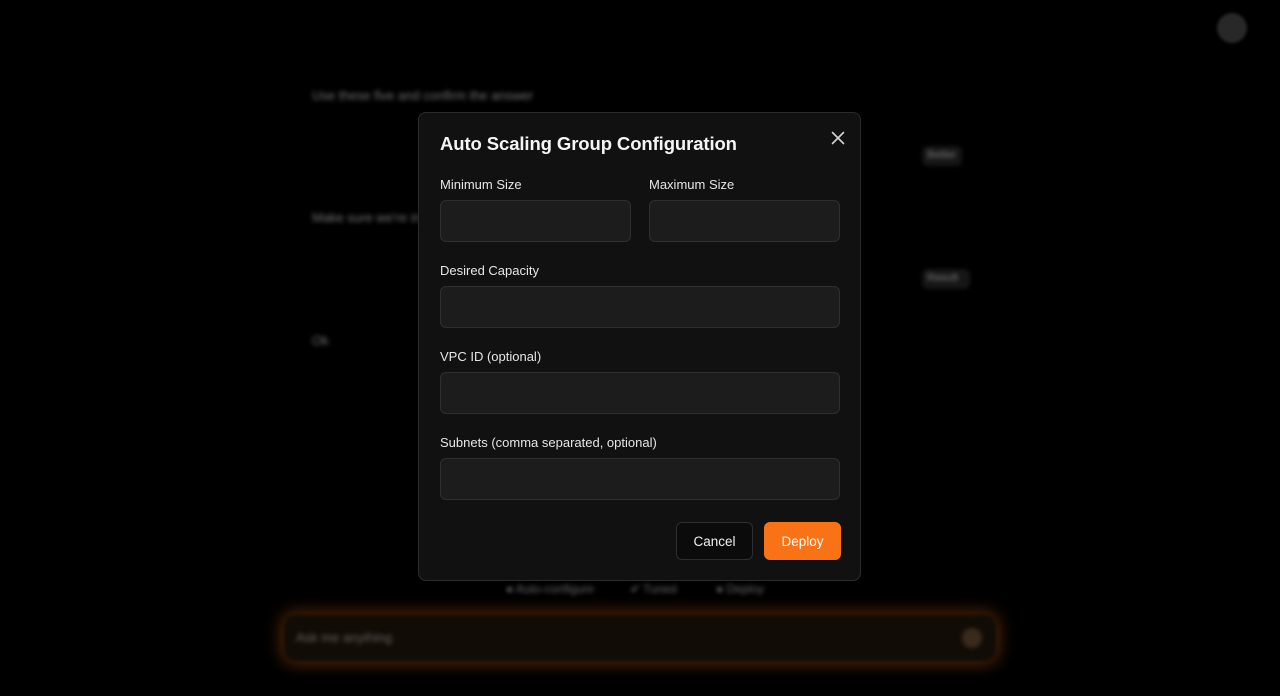 Image resolution: width=1280 pixels, height=696 pixels. What do you see at coordinates (640, 307) in the screenshot?
I see `desired-capacity-input` at bounding box center [640, 307].